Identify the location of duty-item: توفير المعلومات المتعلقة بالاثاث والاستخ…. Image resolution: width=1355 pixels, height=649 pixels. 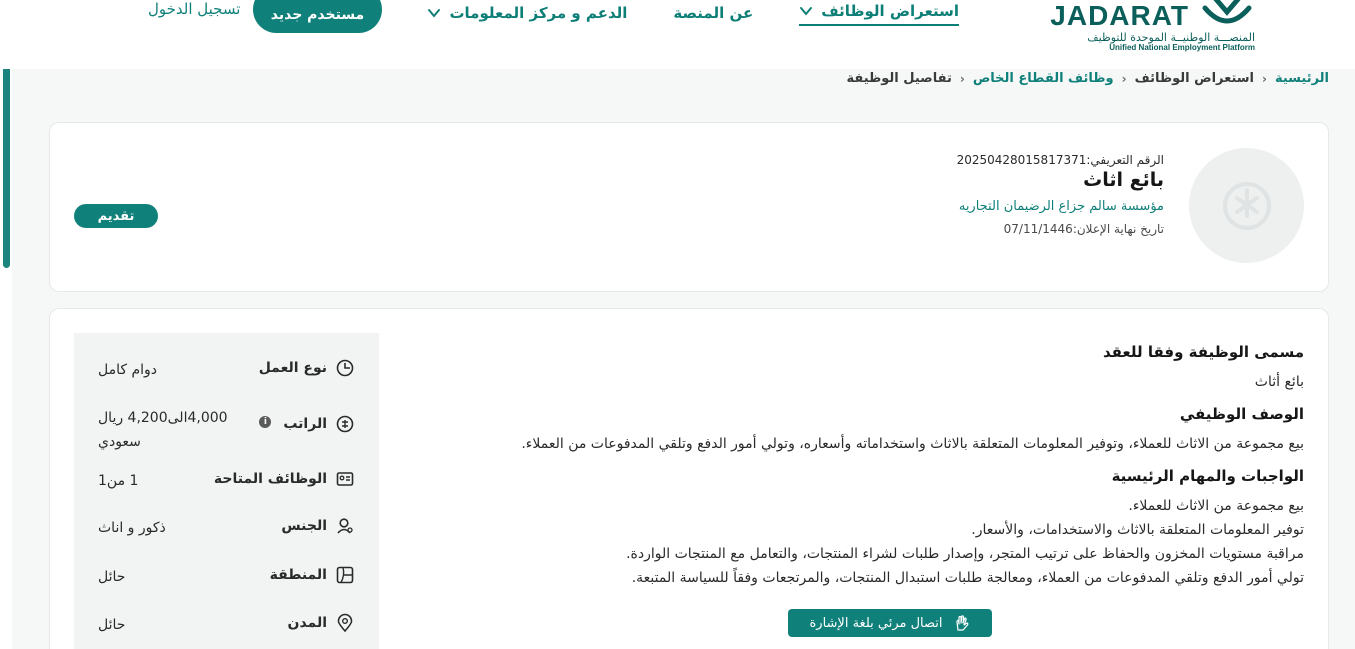
(1137, 530).